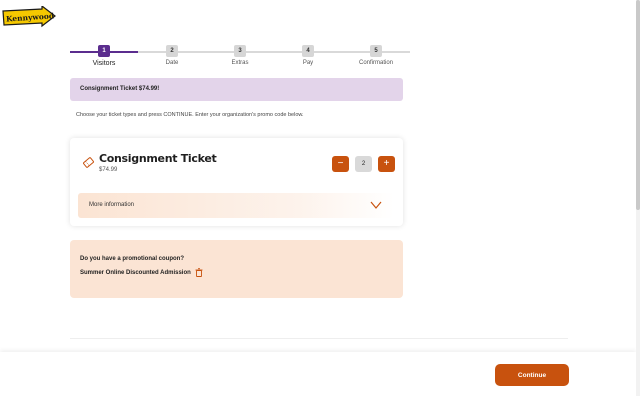  What do you see at coordinates (29, 17) in the screenshot?
I see `kennywood-logo: Kennywood` at bounding box center [29, 17].